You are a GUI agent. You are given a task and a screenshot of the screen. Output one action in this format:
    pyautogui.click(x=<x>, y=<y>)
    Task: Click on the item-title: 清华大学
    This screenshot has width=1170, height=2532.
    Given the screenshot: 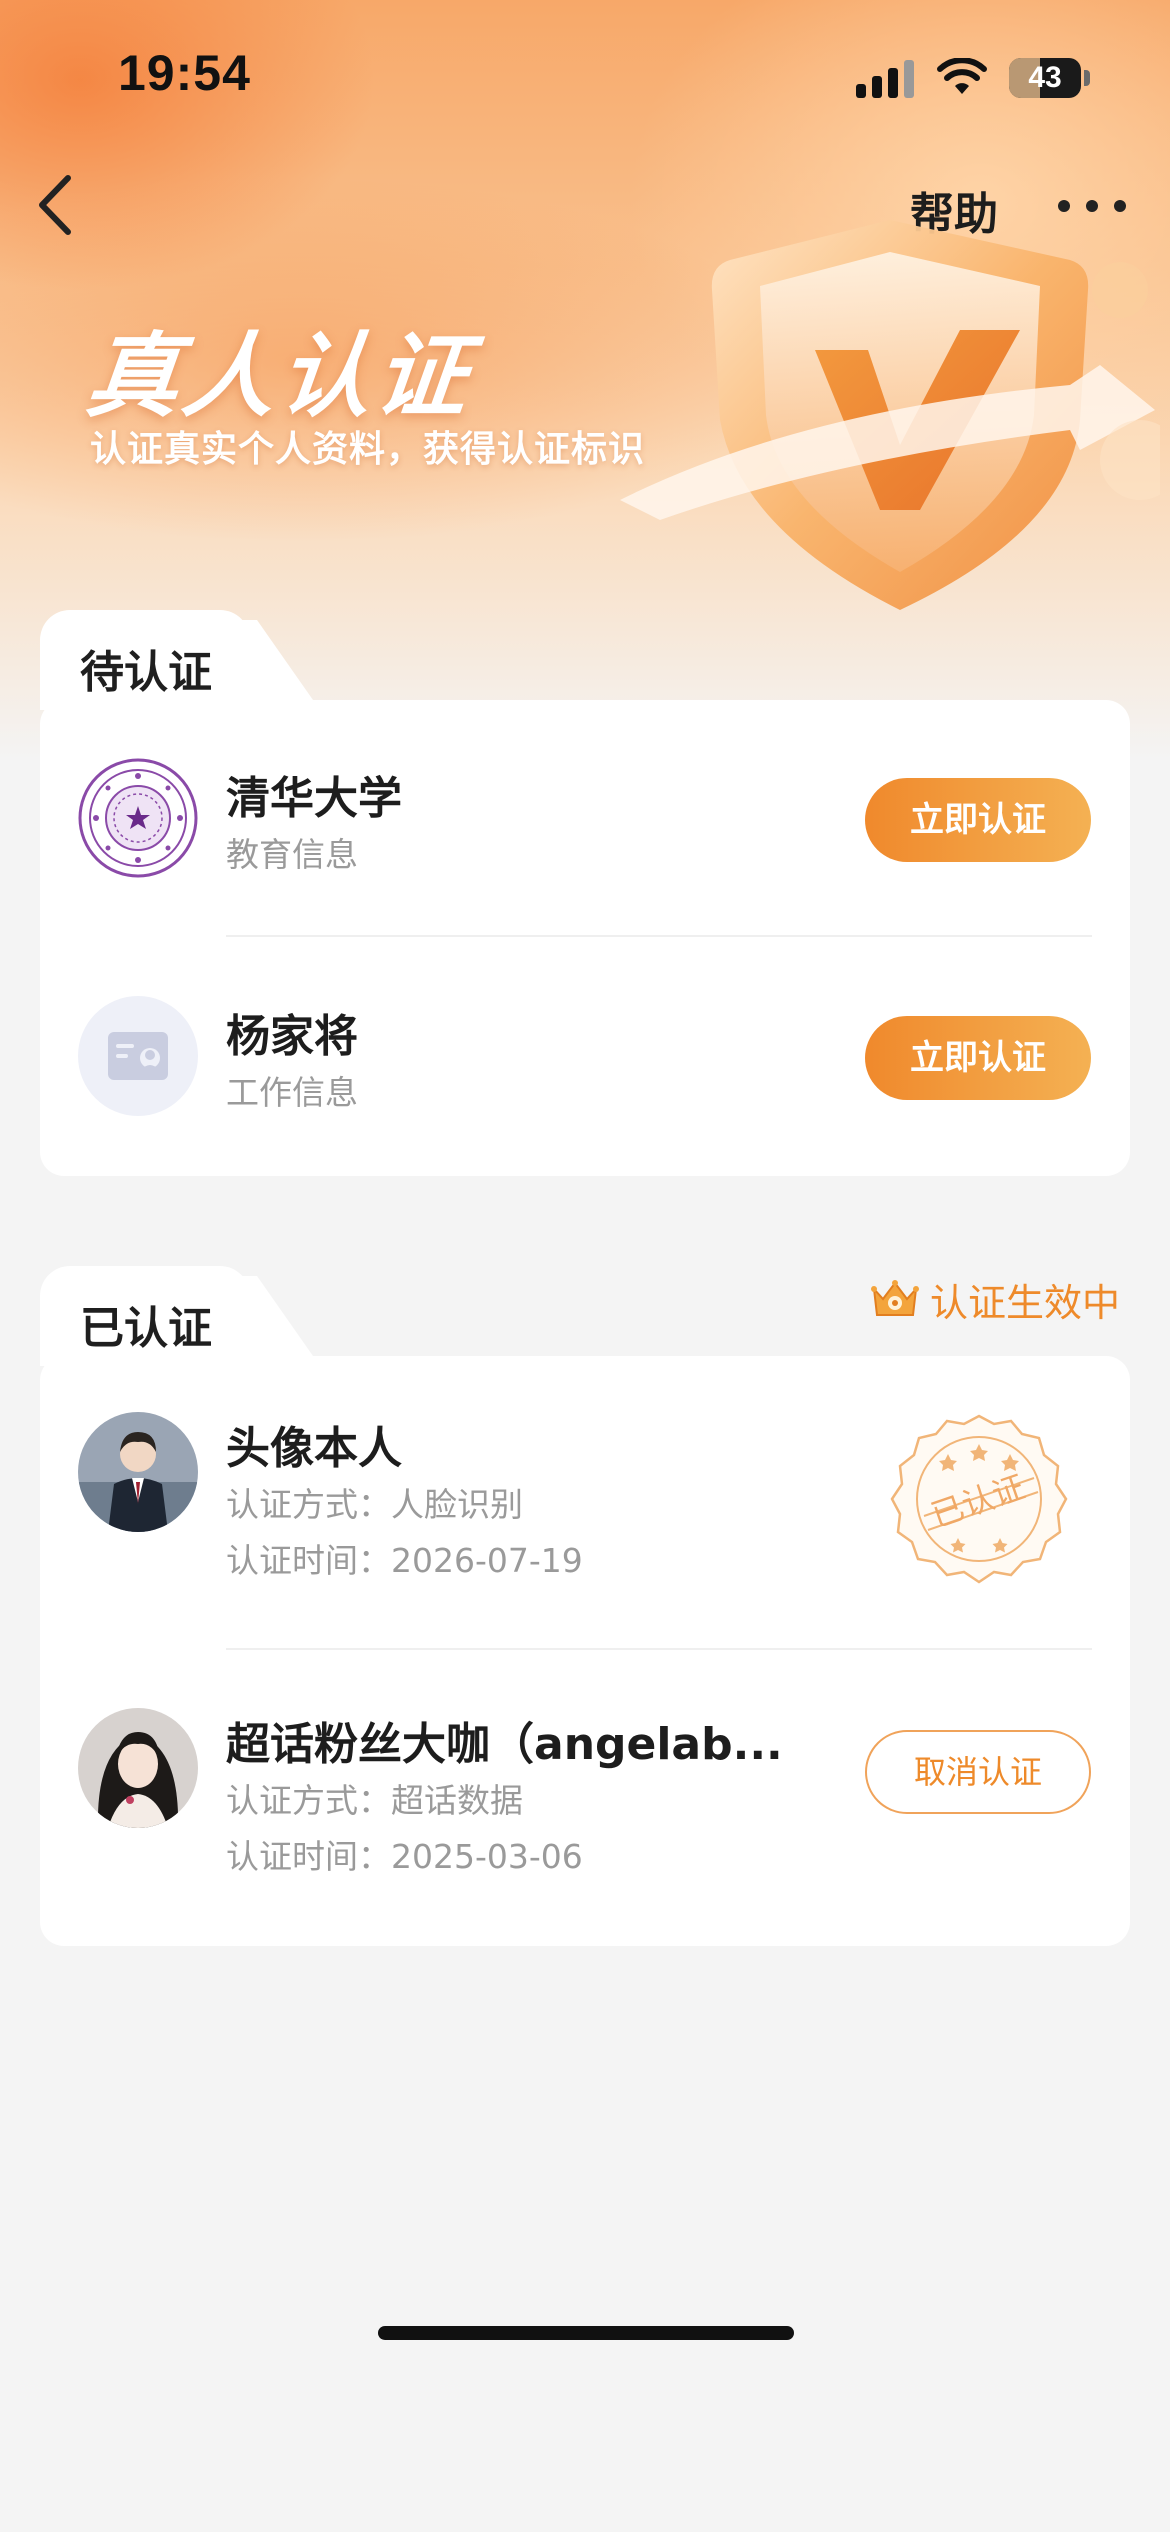 What is the action you would take?
    pyautogui.click(x=314, y=798)
    